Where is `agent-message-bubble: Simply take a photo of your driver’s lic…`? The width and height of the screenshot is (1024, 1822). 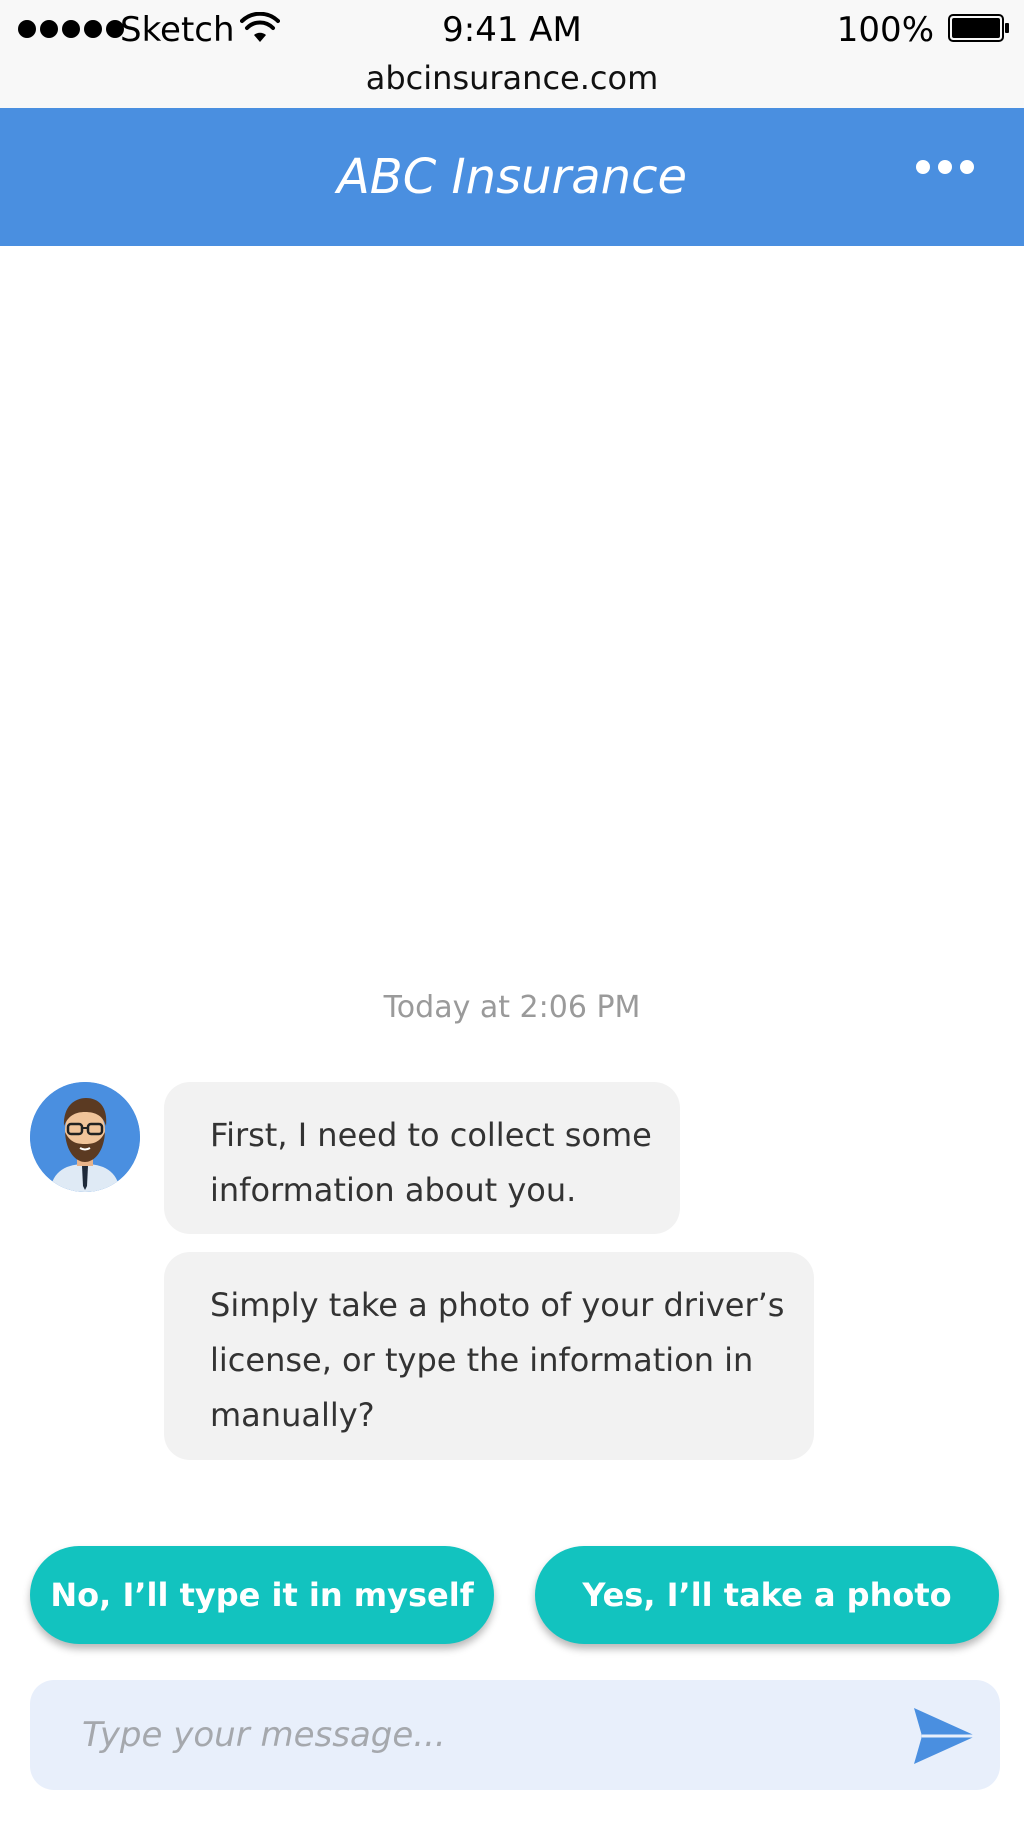
agent-message-bubble: Simply take a photo of your driver’s lic… is located at coordinates (489, 1356).